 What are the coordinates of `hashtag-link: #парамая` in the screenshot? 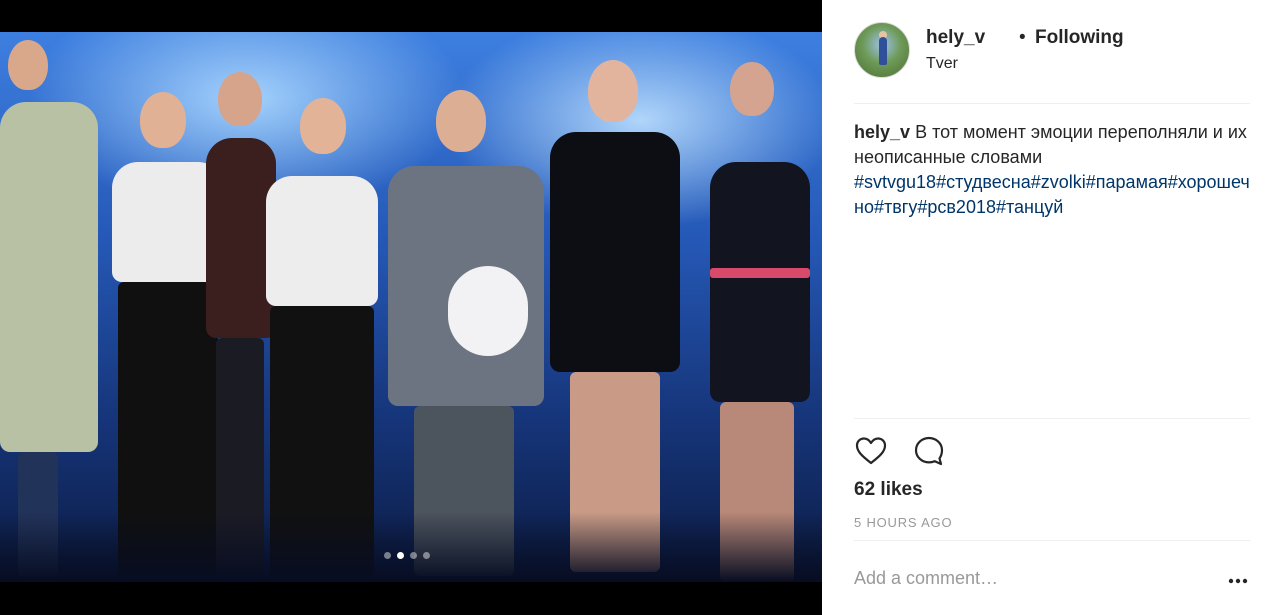 It's located at (1127, 182).